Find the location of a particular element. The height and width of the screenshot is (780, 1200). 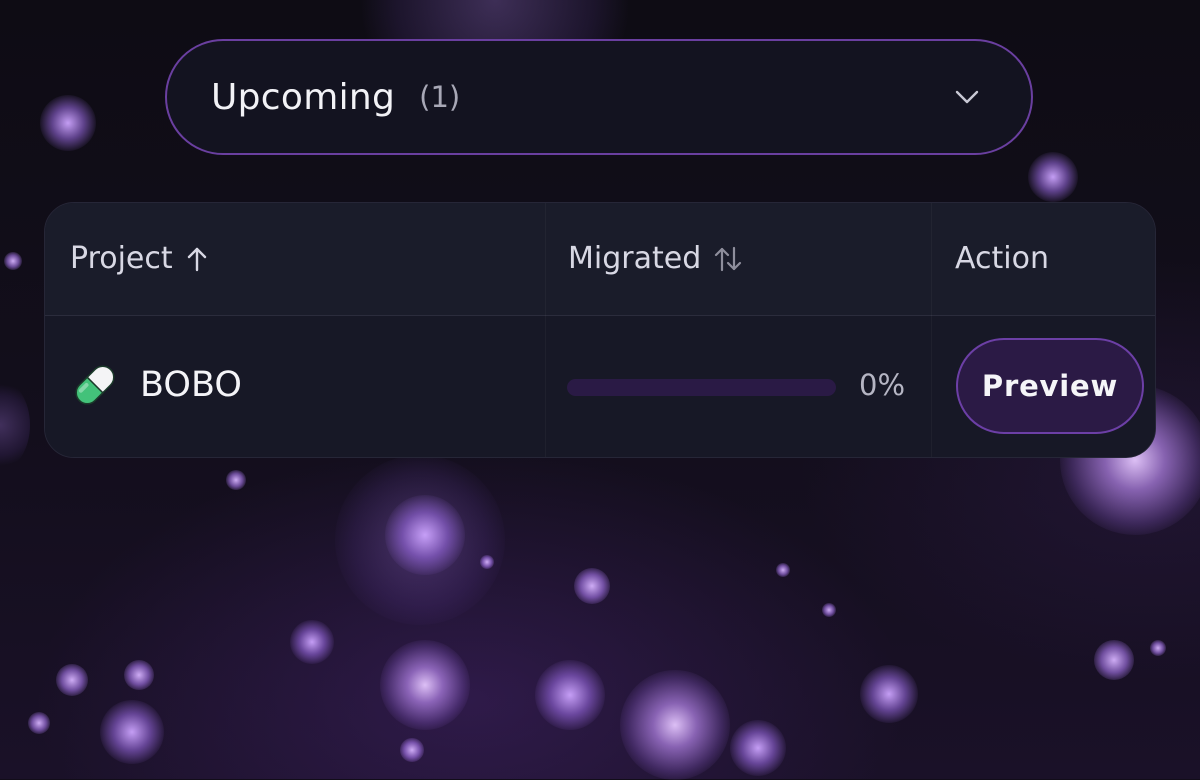

chevron-down-icon is located at coordinates (967, 97).